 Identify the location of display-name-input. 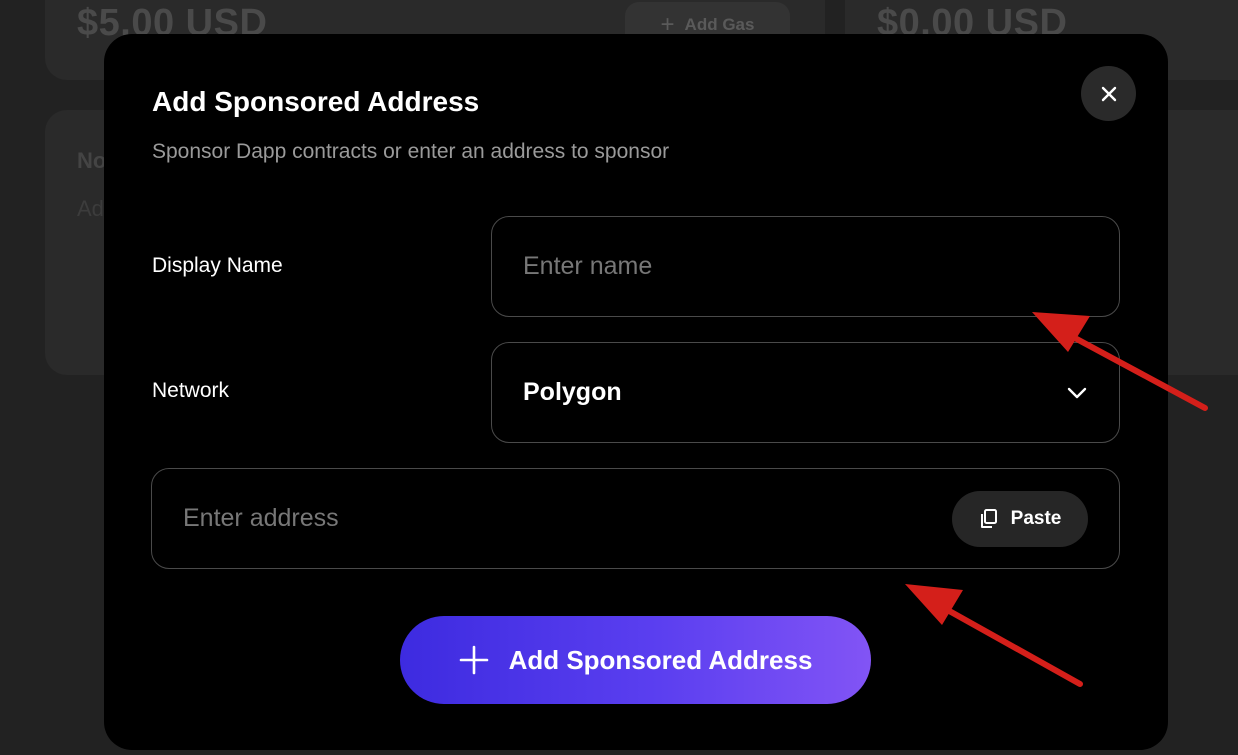
(805, 266).